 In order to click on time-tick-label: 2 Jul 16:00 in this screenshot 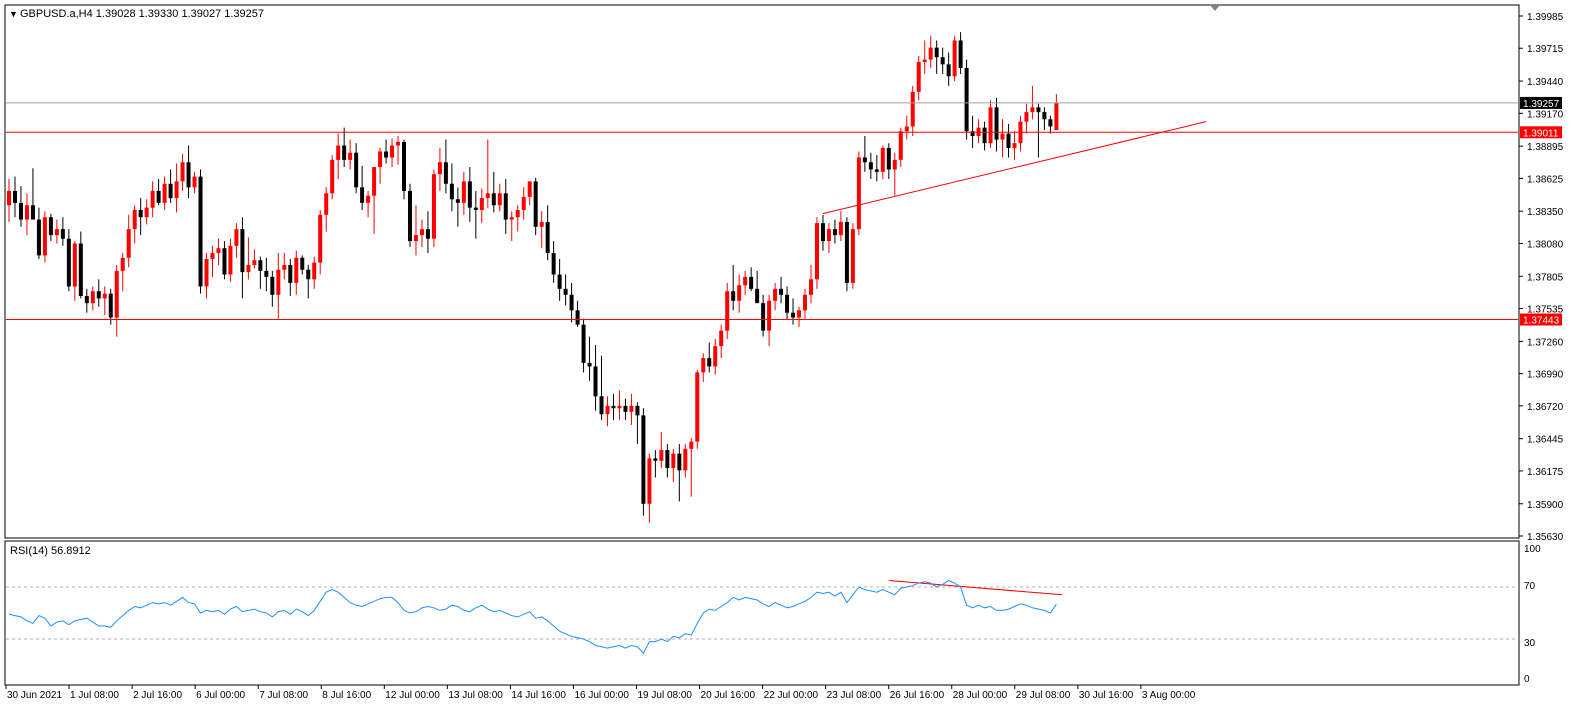, I will do `click(157, 695)`.